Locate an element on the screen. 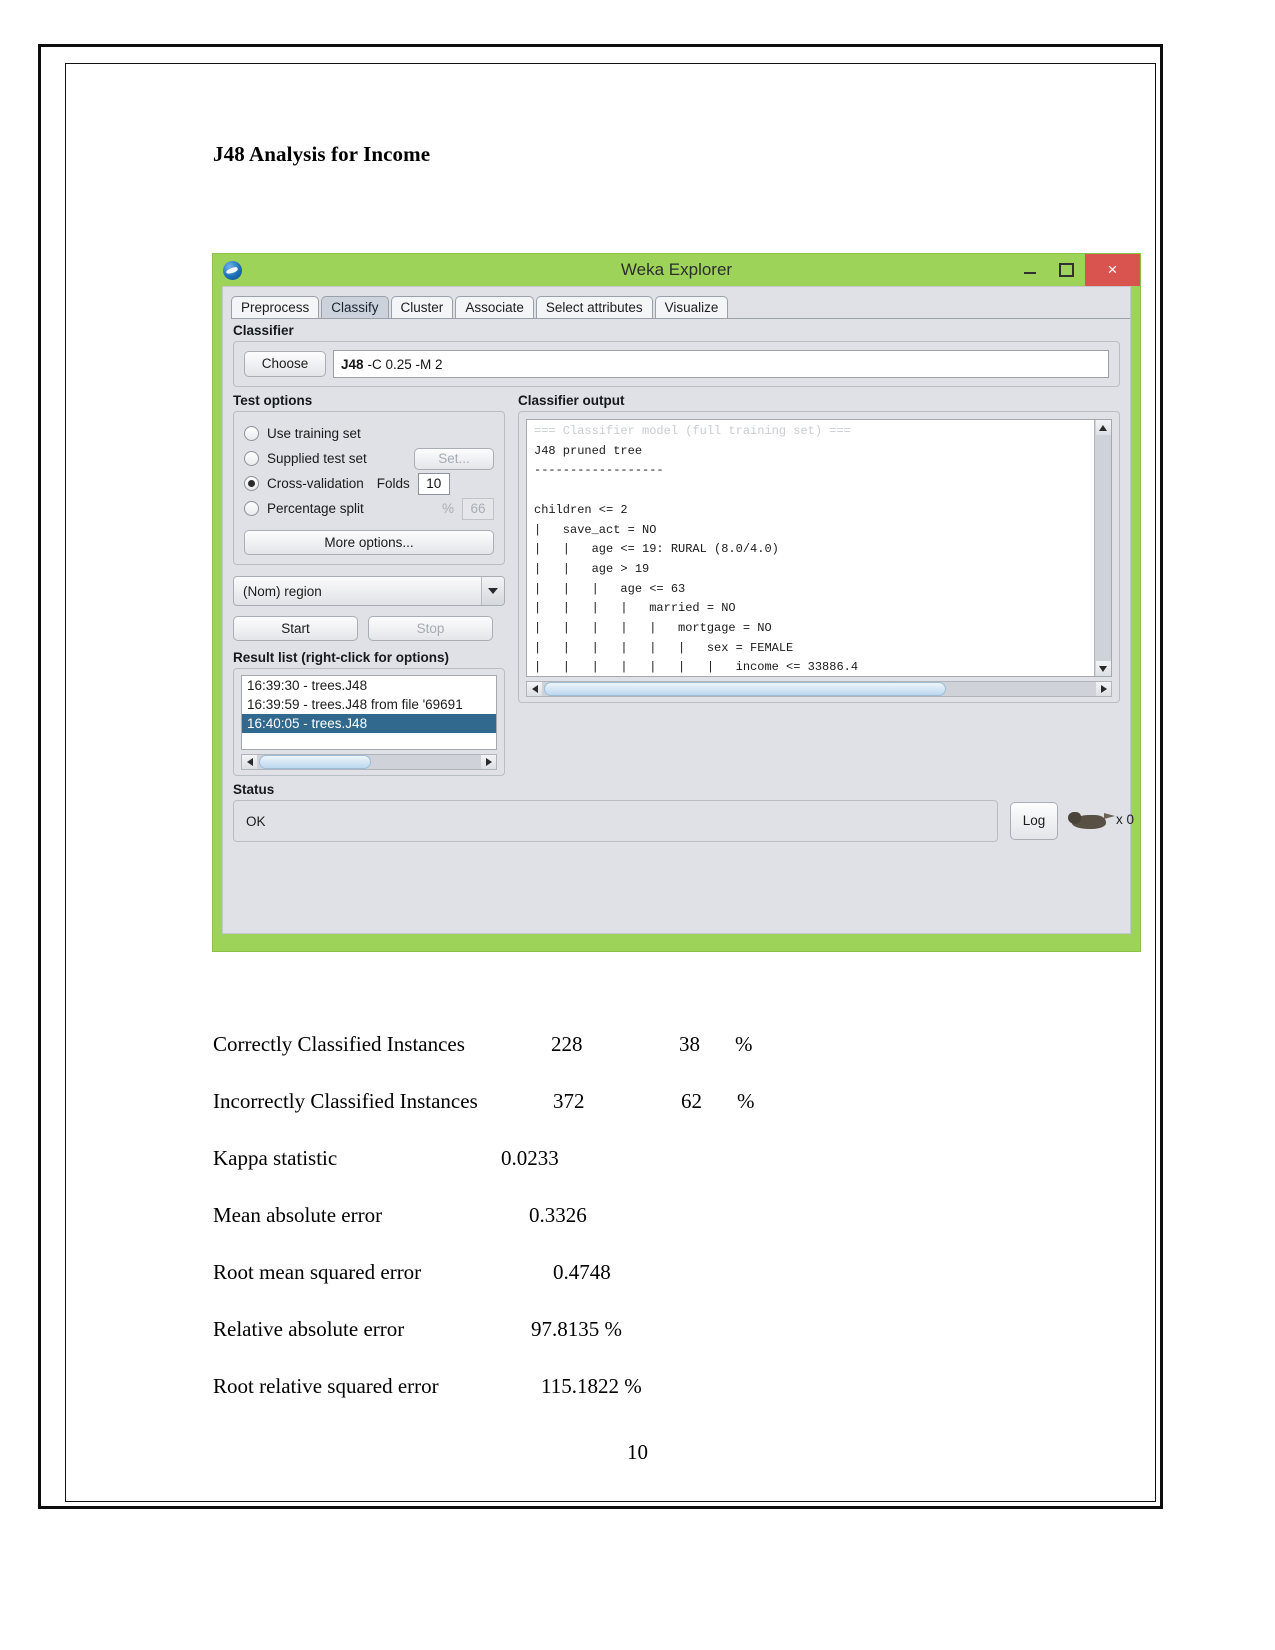 The image size is (1275, 1650). tab-visualize: Visualize is located at coordinates (691, 307).